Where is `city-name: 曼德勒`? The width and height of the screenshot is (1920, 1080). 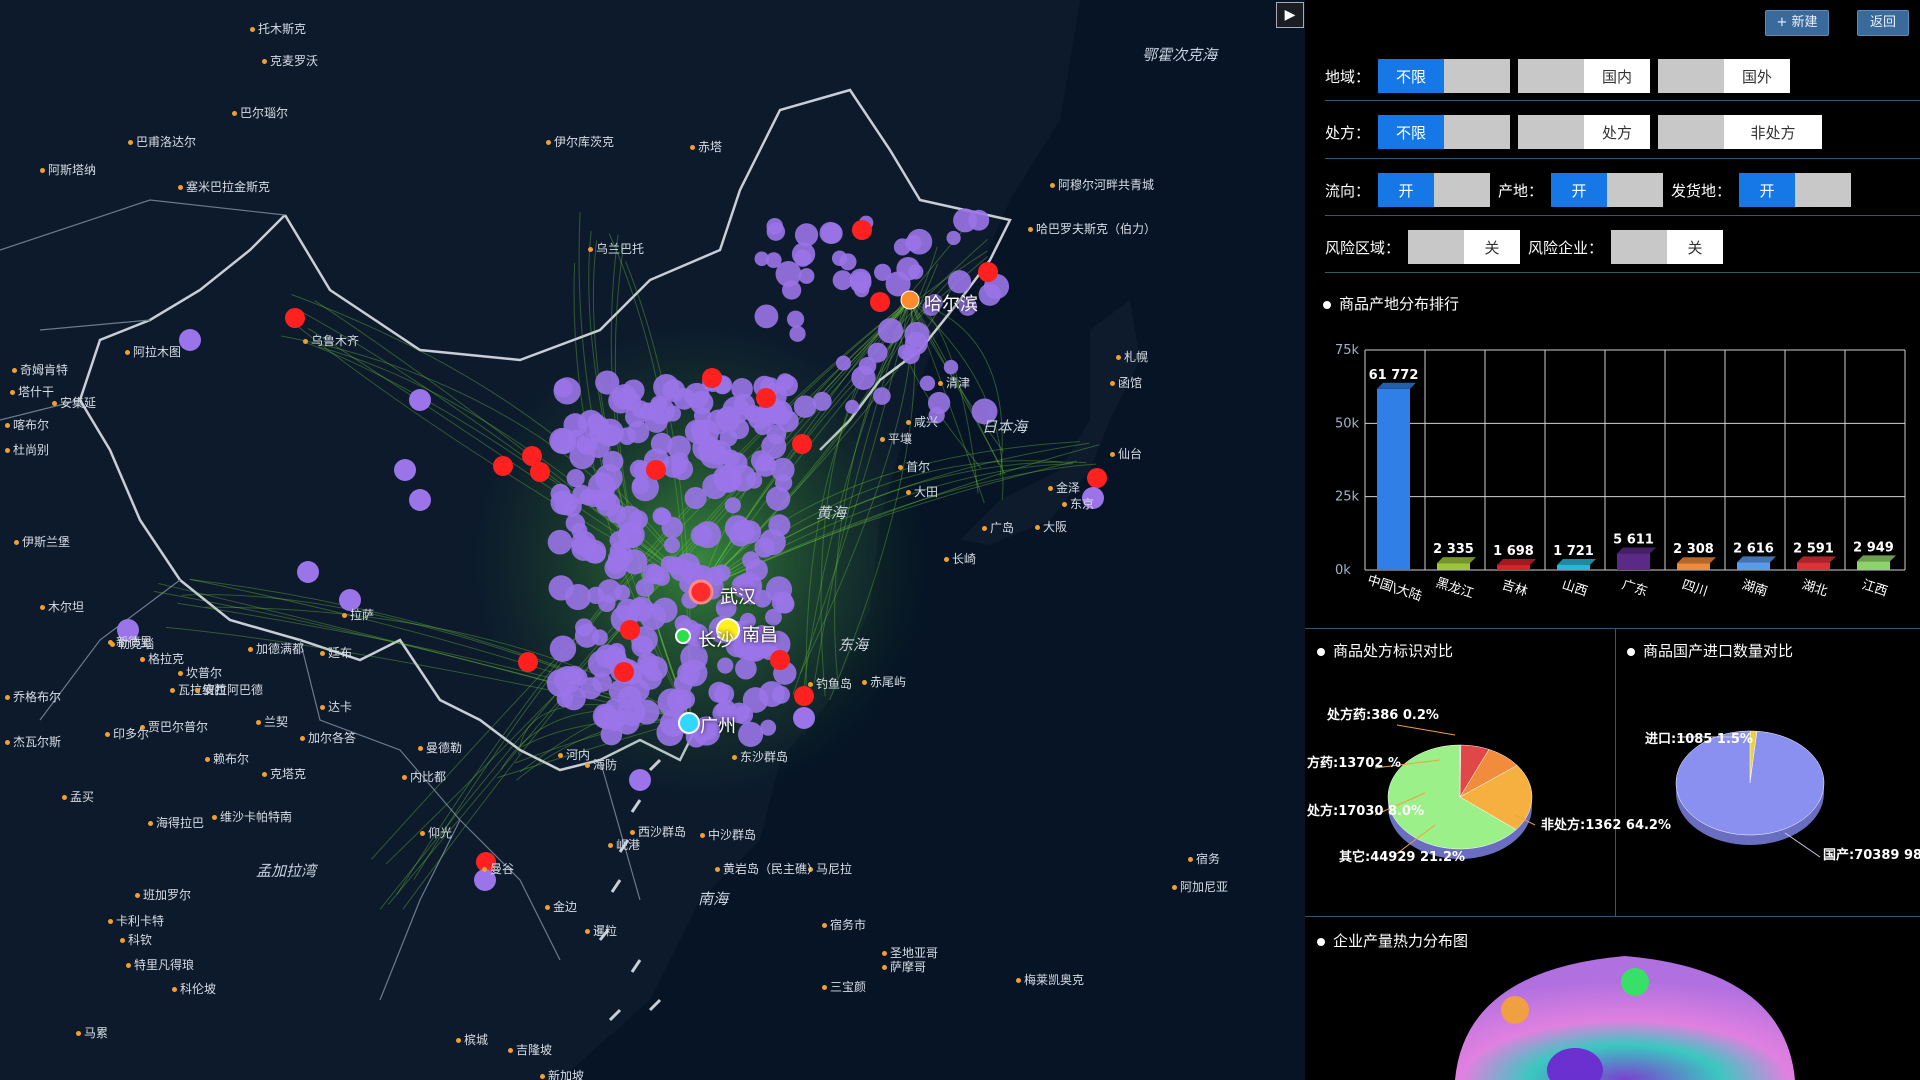
city-name: 曼德勒 is located at coordinates (444, 748).